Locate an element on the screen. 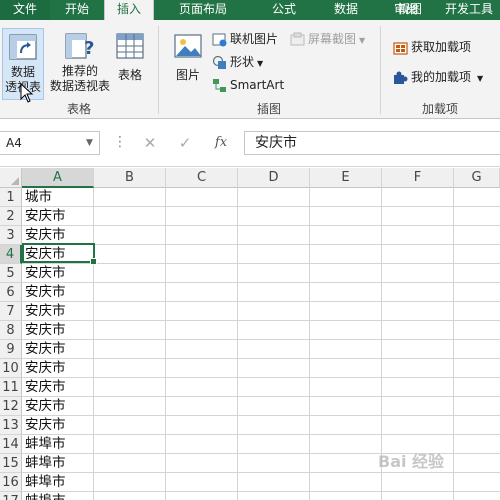  select-all-button is located at coordinates (11, 178).